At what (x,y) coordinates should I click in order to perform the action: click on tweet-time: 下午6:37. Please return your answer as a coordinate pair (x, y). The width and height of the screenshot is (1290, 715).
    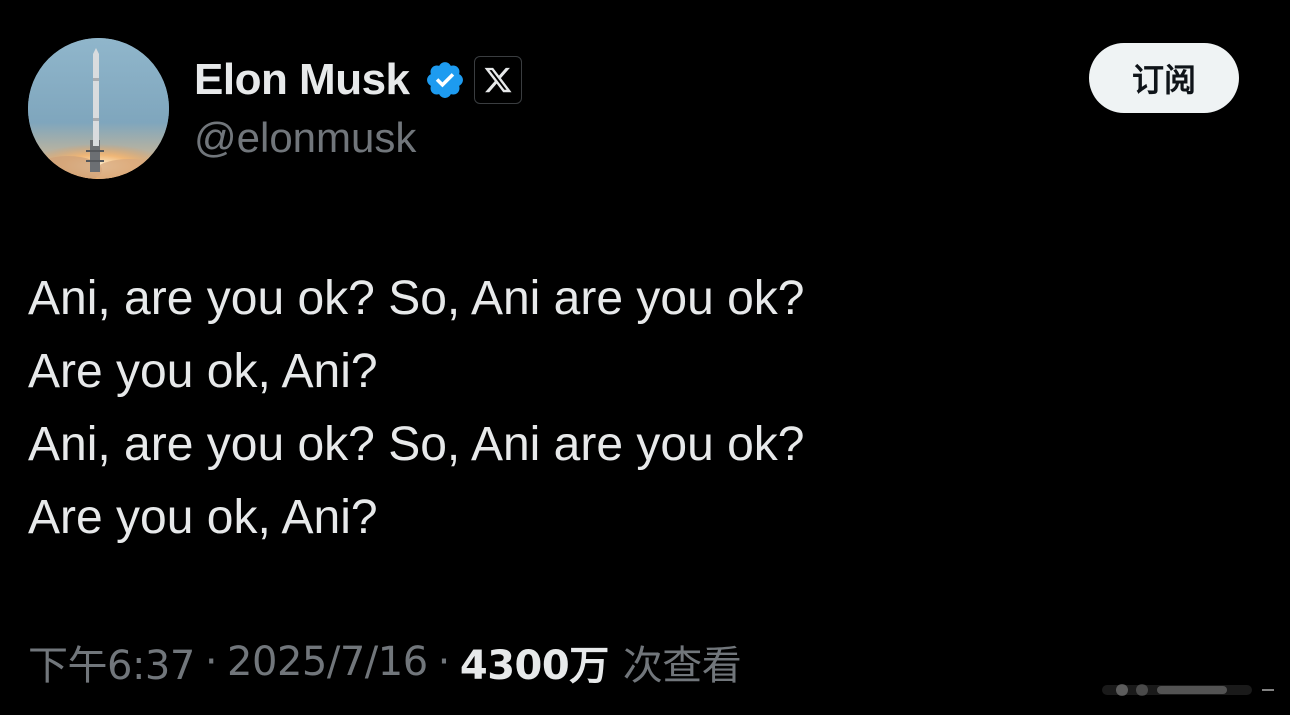
    Looking at the image, I should click on (111, 662).